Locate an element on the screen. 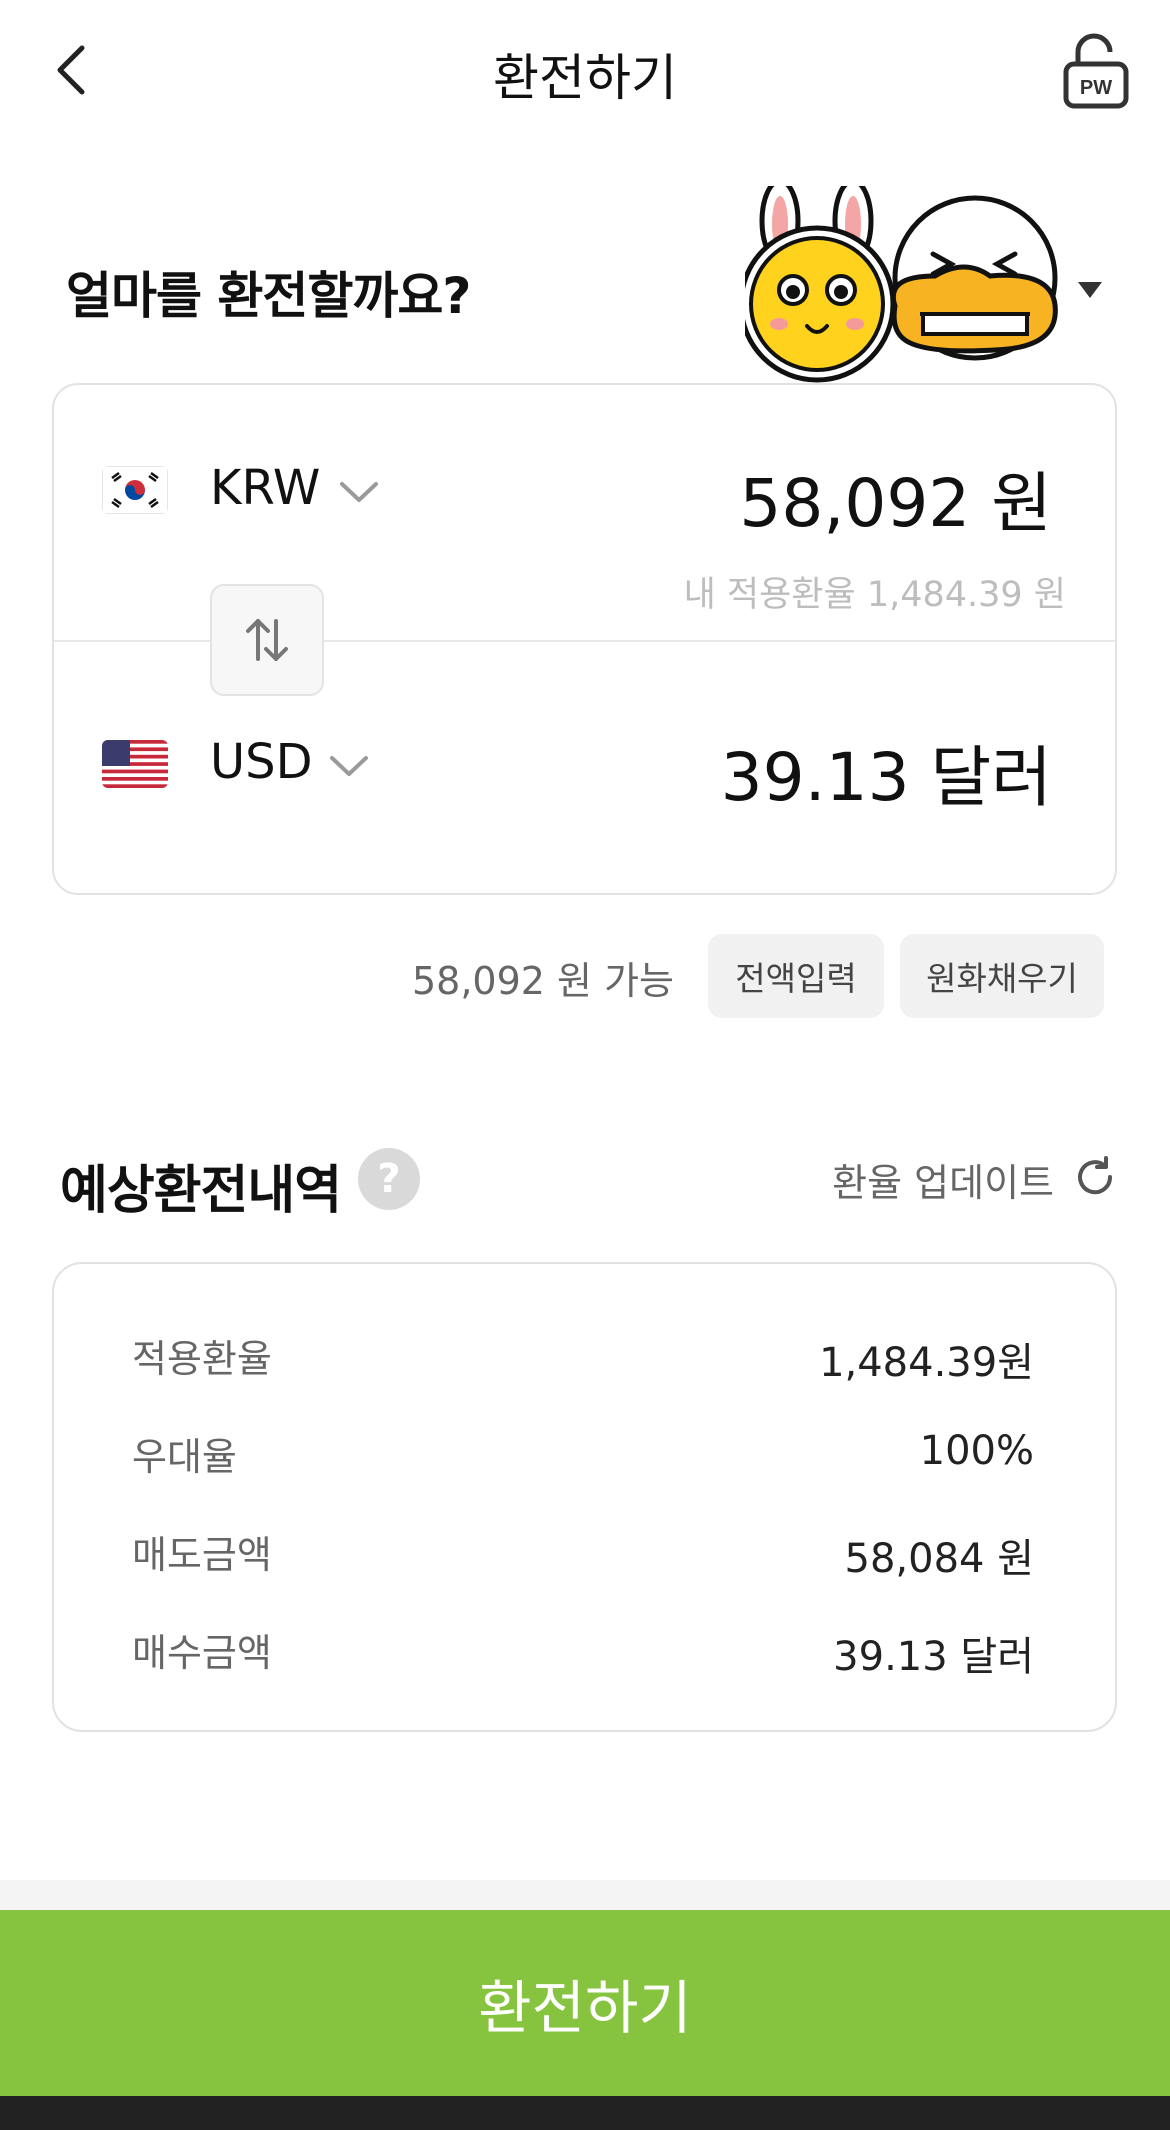 This screenshot has width=1170, height=2130. lock-pw-icon: PW is located at coordinates (1096, 71).